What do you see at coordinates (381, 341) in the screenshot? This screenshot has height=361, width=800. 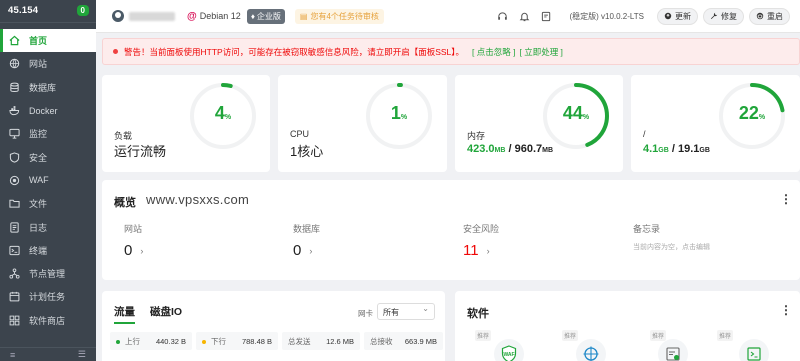 I see `total-recv-label: 总接收` at bounding box center [381, 341].